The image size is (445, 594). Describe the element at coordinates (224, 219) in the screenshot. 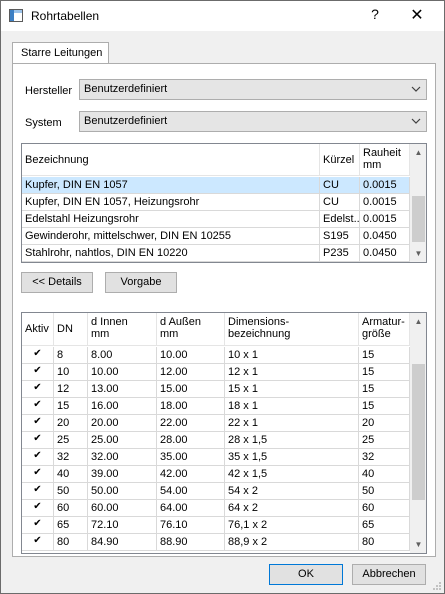

I see `table-row: Edelstahl Heizungsrohr Edelst... 0.0015` at that location.